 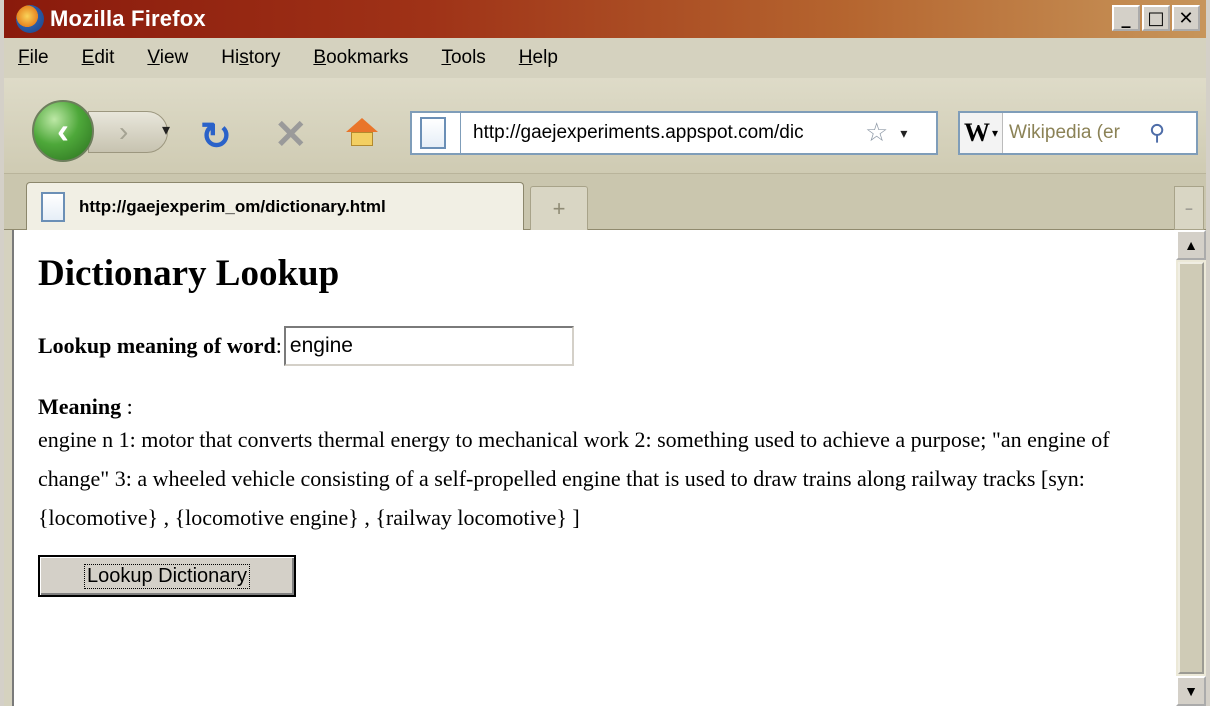 I want to click on menu-file-key: F, so click(x=24, y=57).